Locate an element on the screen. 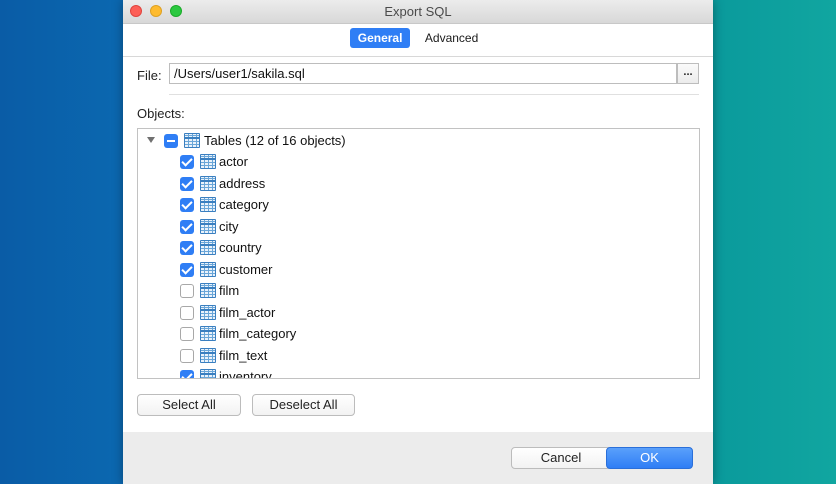 The height and width of the screenshot is (484, 836). tree-item-actor: actor is located at coordinates (418, 161).